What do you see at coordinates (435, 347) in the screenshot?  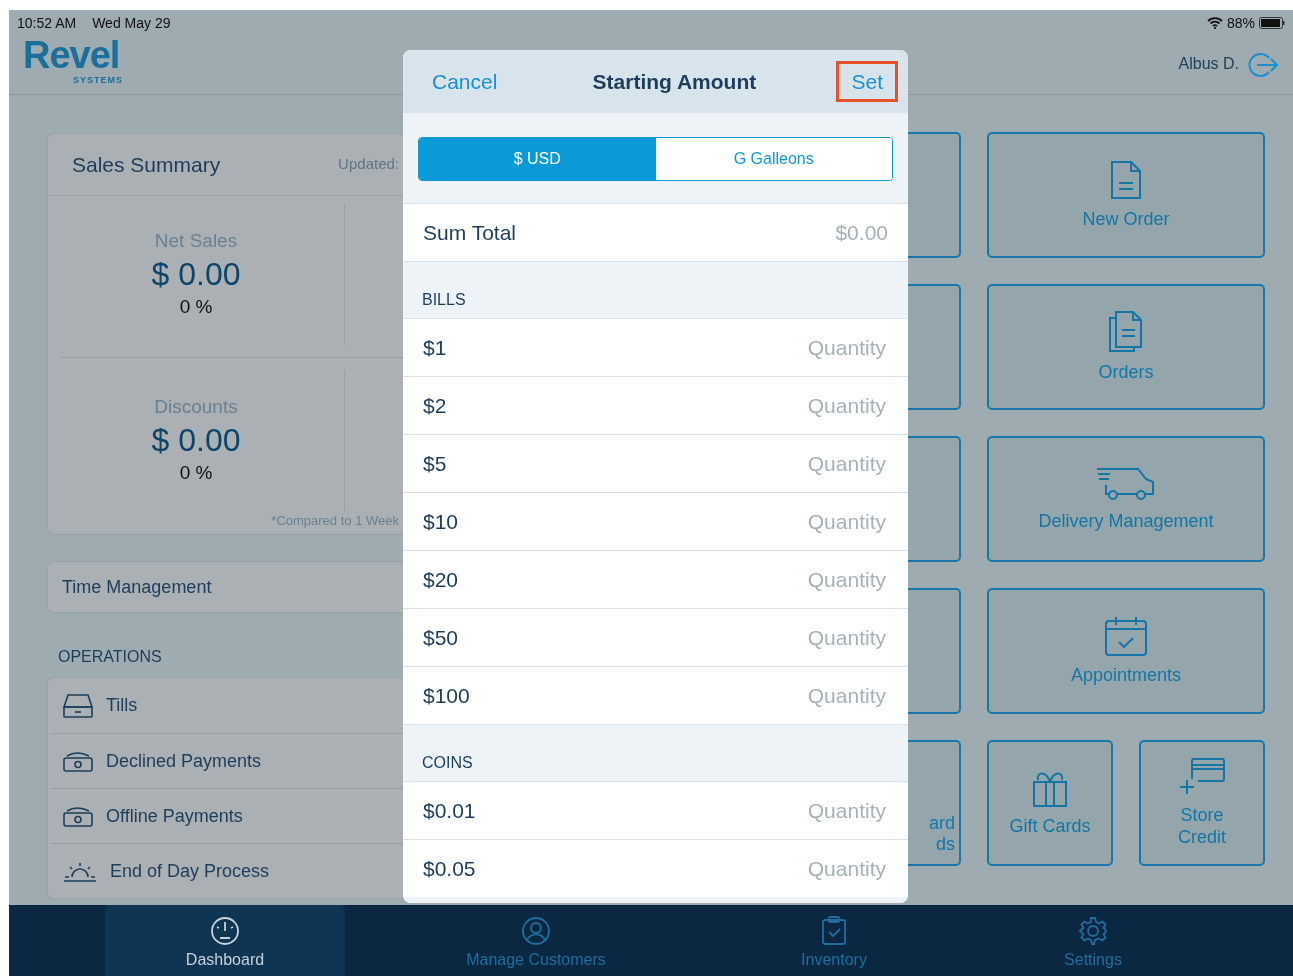 I see `denomination-label: $1` at bounding box center [435, 347].